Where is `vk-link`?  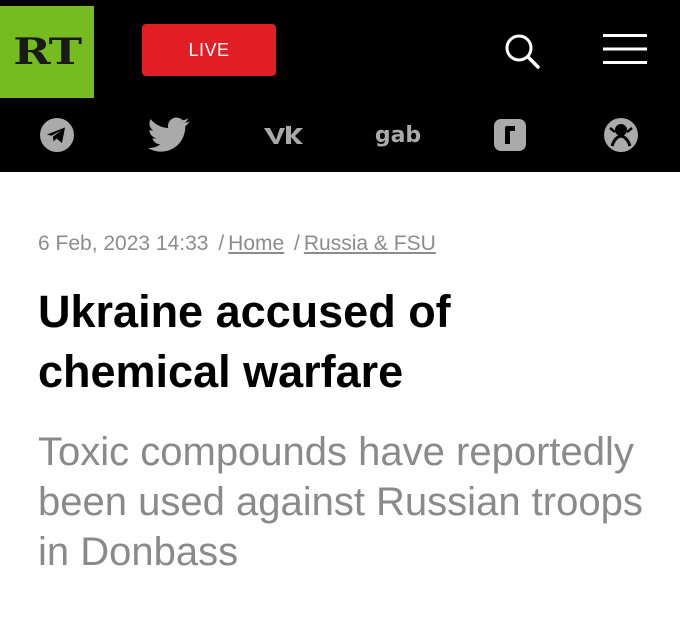 vk-link is located at coordinates (283, 135).